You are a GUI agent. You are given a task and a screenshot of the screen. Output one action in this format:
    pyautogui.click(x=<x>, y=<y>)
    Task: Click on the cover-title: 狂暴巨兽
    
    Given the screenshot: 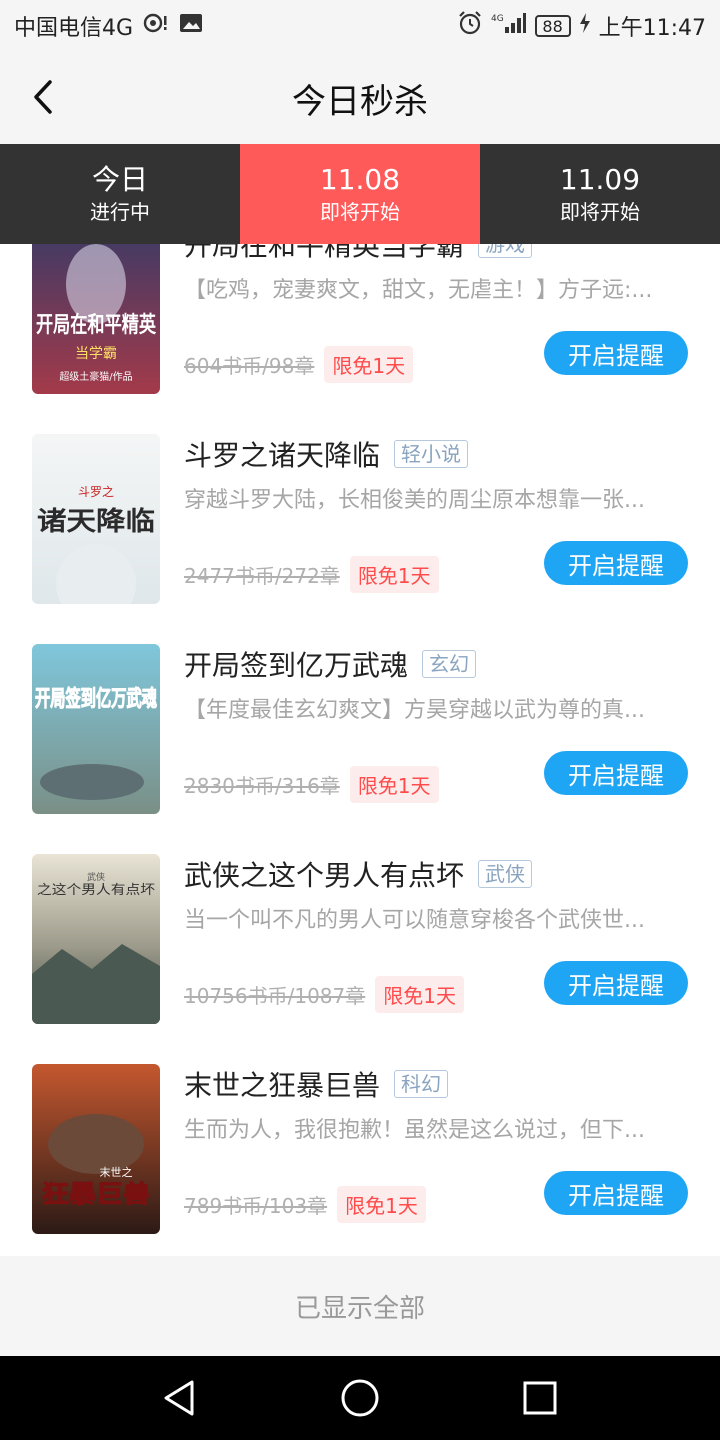 What is the action you would take?
    pyautogui.click(x=96, y=1194)
    